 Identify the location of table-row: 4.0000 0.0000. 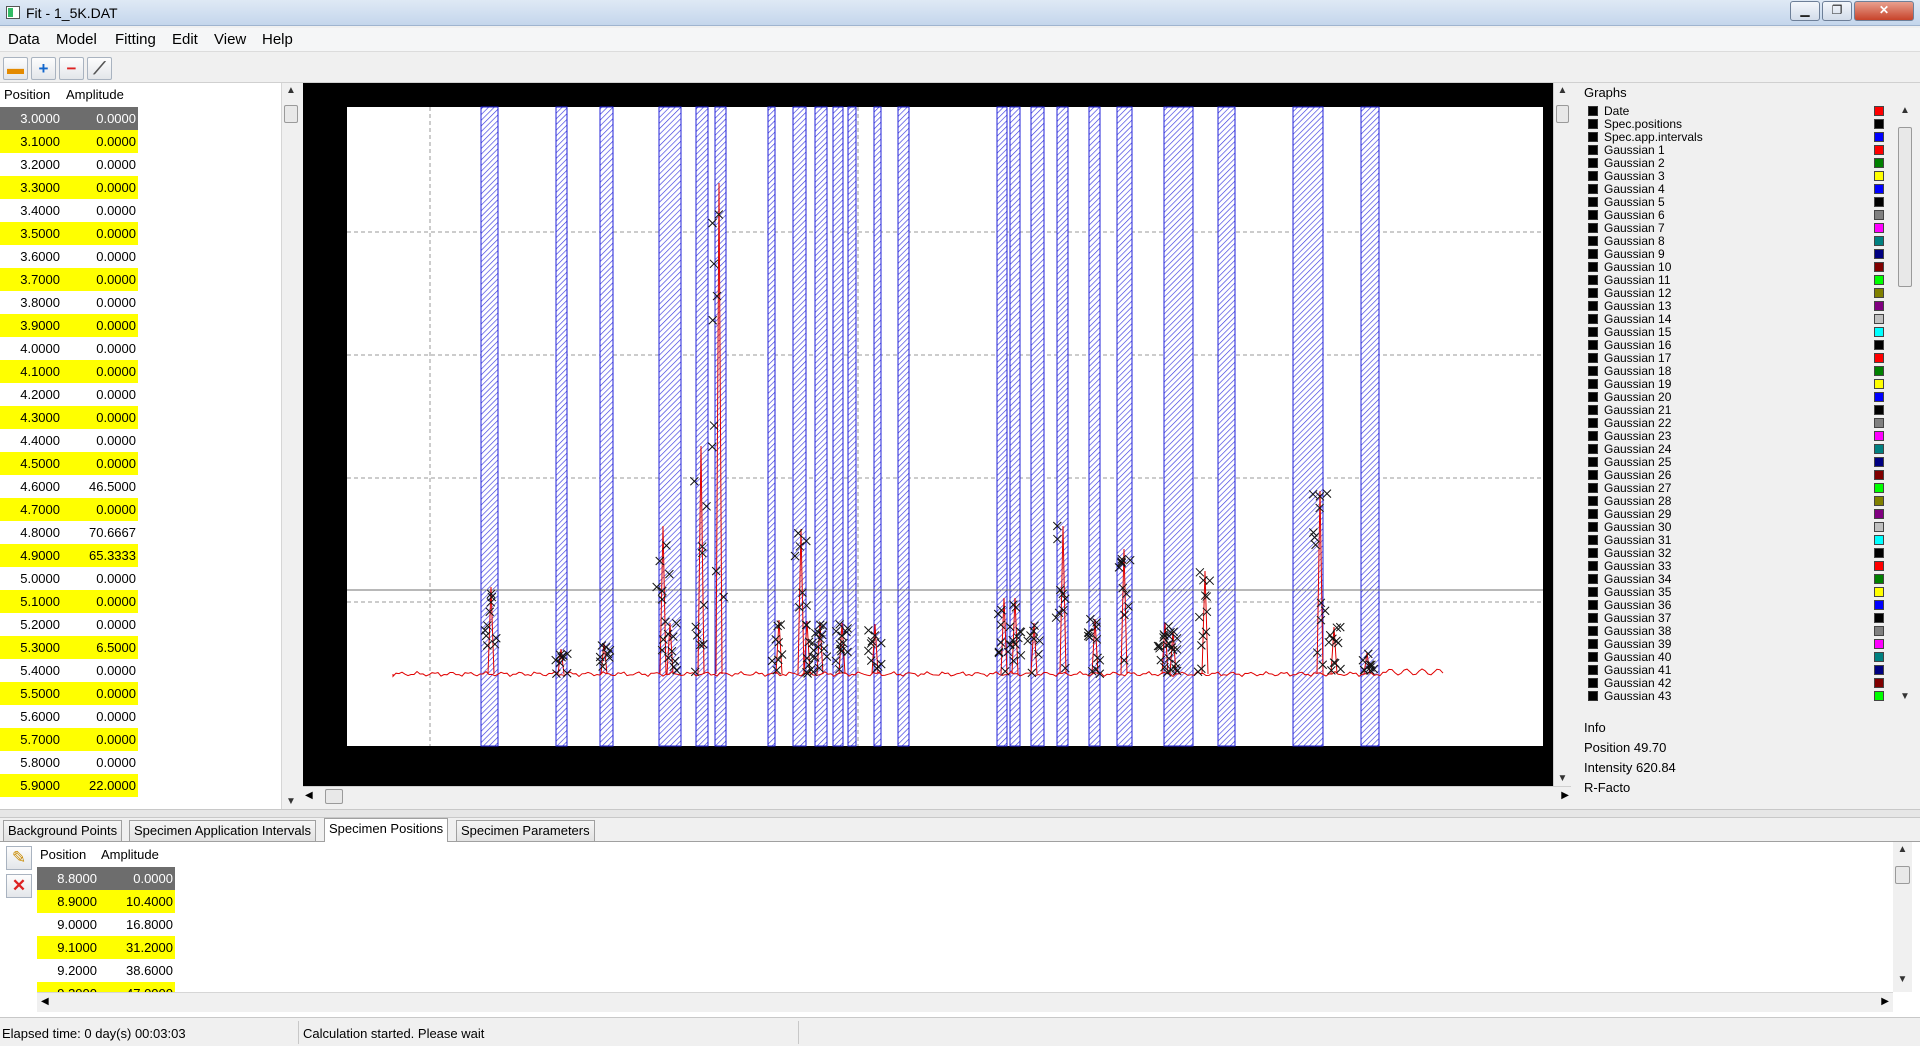
(69, 348).